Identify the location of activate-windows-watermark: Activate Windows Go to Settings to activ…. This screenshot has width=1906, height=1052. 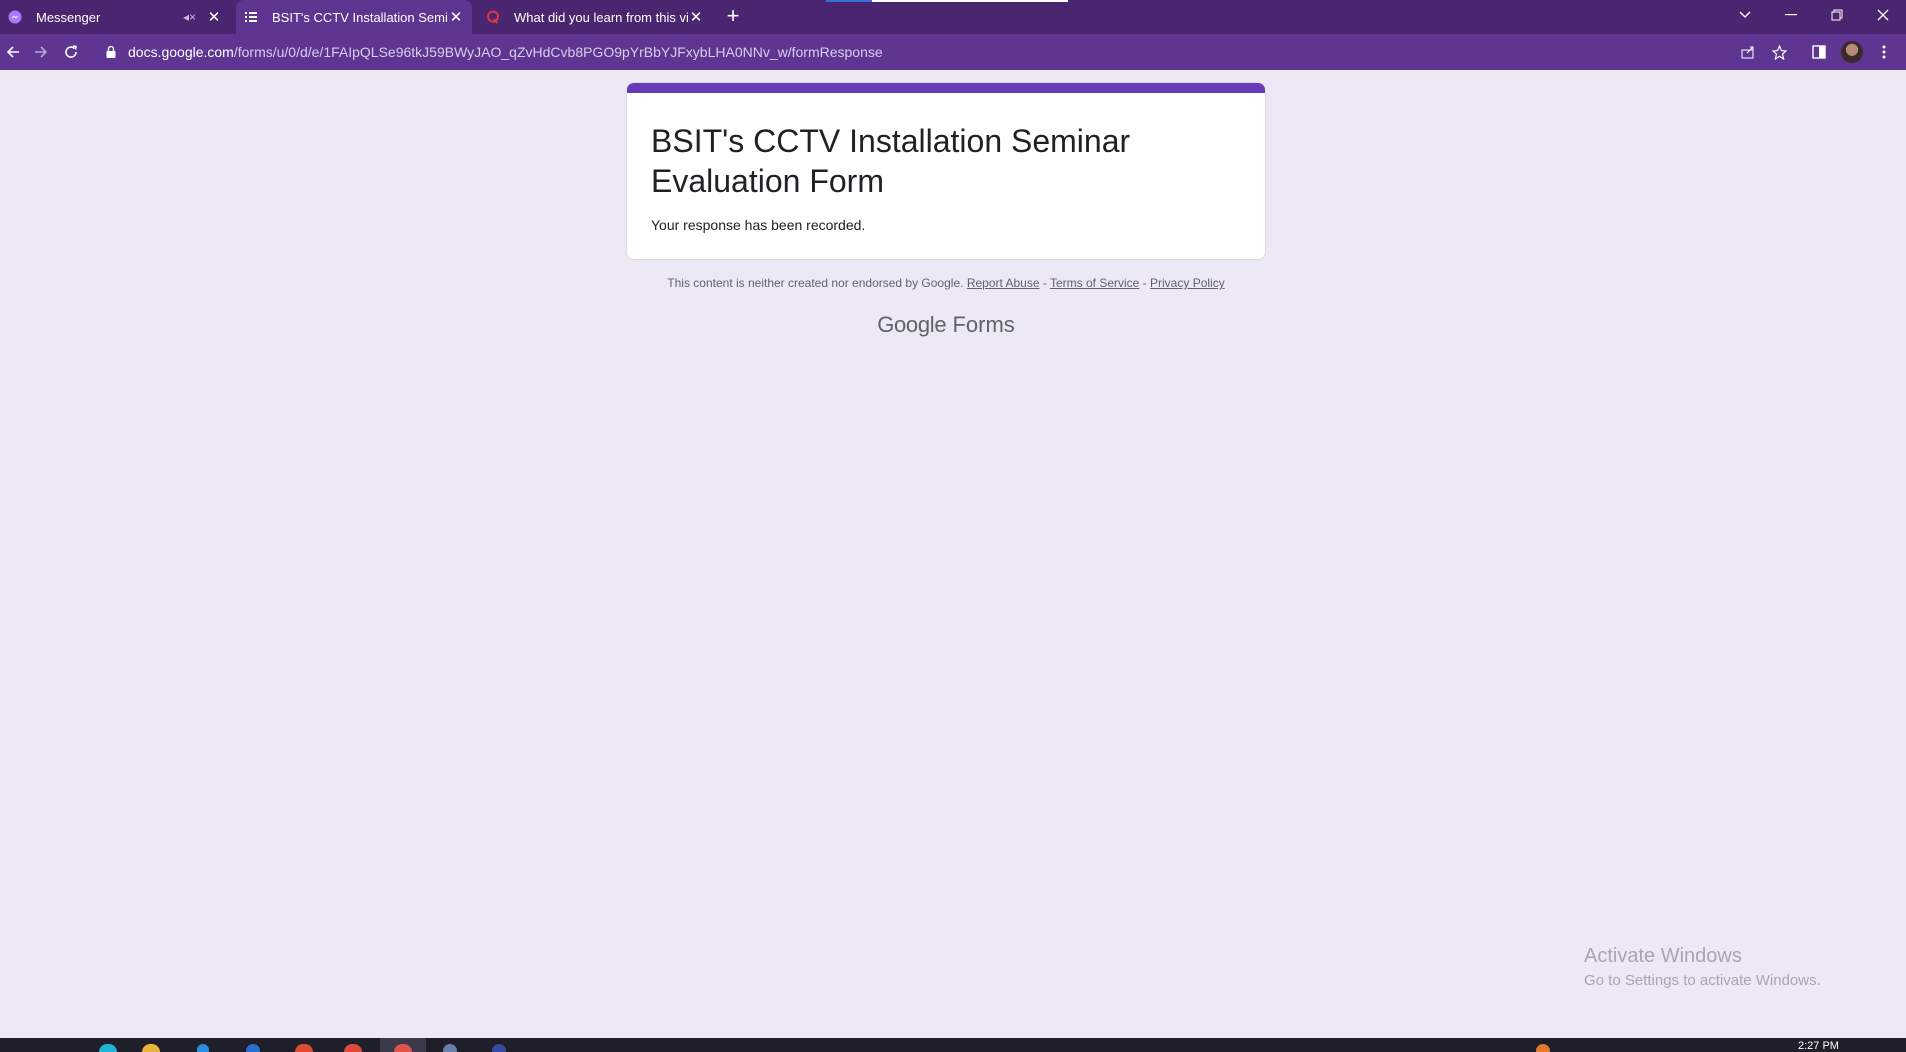
(1702, 967).